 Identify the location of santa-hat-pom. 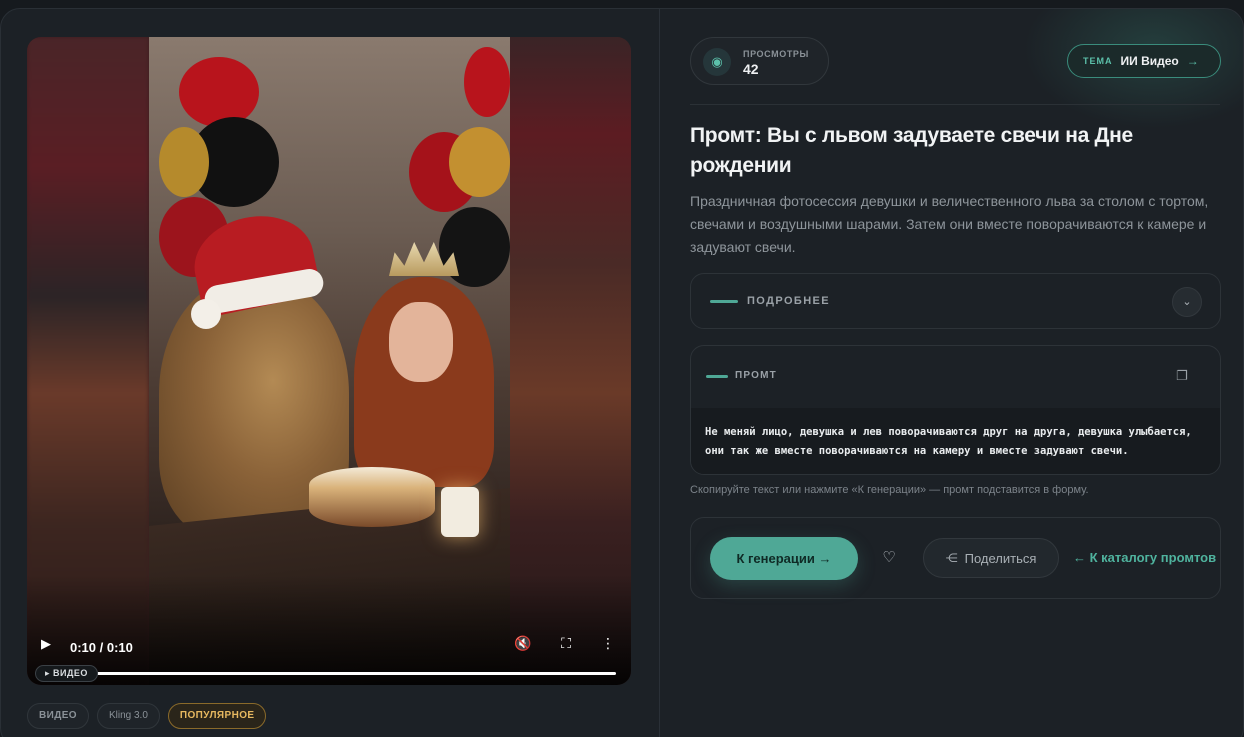
(206, 314).